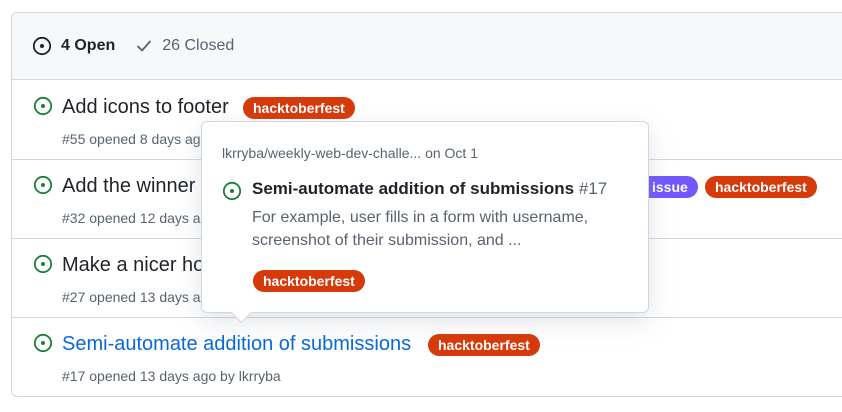 This screenshot has height=412, width=842. What do you see at coordinates (128, 186) in the screenshot?
I see `issue-title: Add the winner` at bounding box center [128, 186].